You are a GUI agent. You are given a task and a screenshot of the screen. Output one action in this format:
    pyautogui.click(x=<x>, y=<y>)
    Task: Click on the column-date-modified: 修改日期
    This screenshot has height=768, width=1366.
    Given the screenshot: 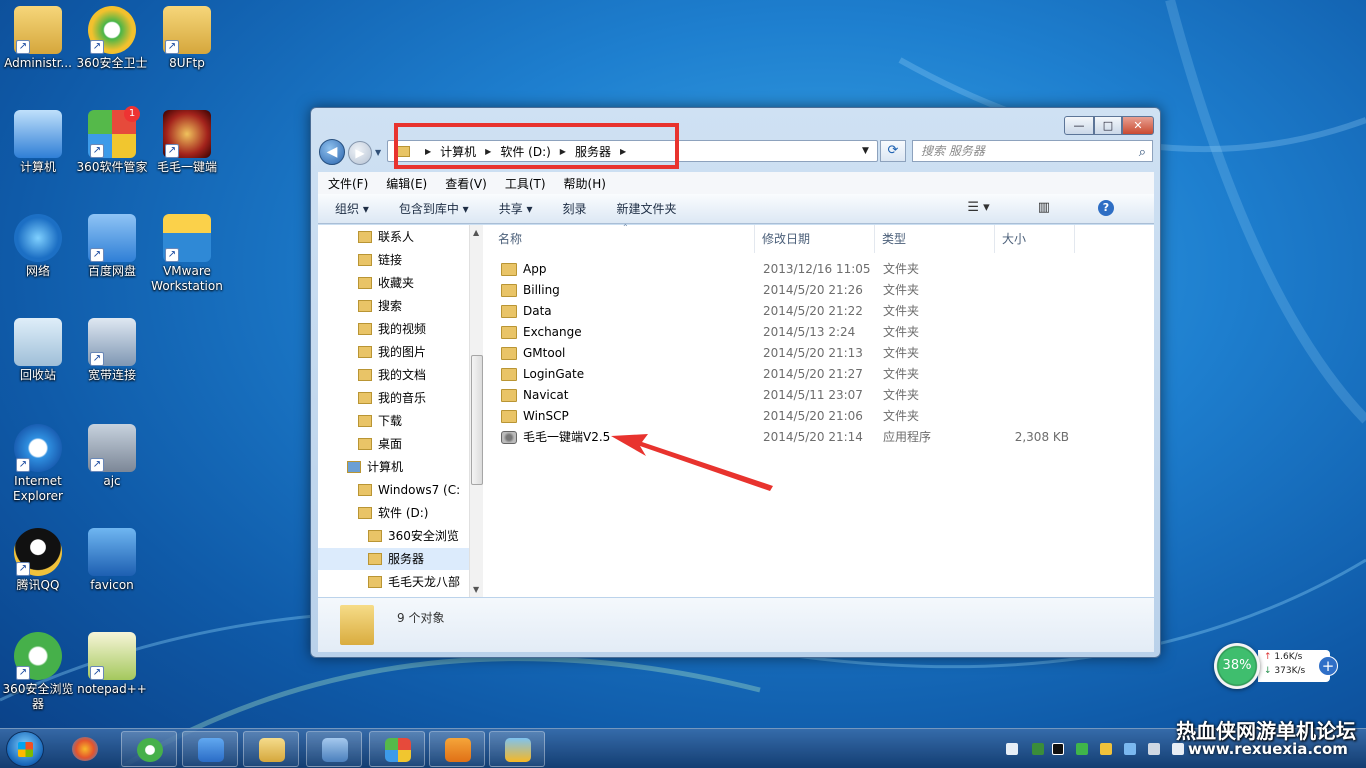 What is the action you would take?
    pyautogui.click(x=815, y=239)
    